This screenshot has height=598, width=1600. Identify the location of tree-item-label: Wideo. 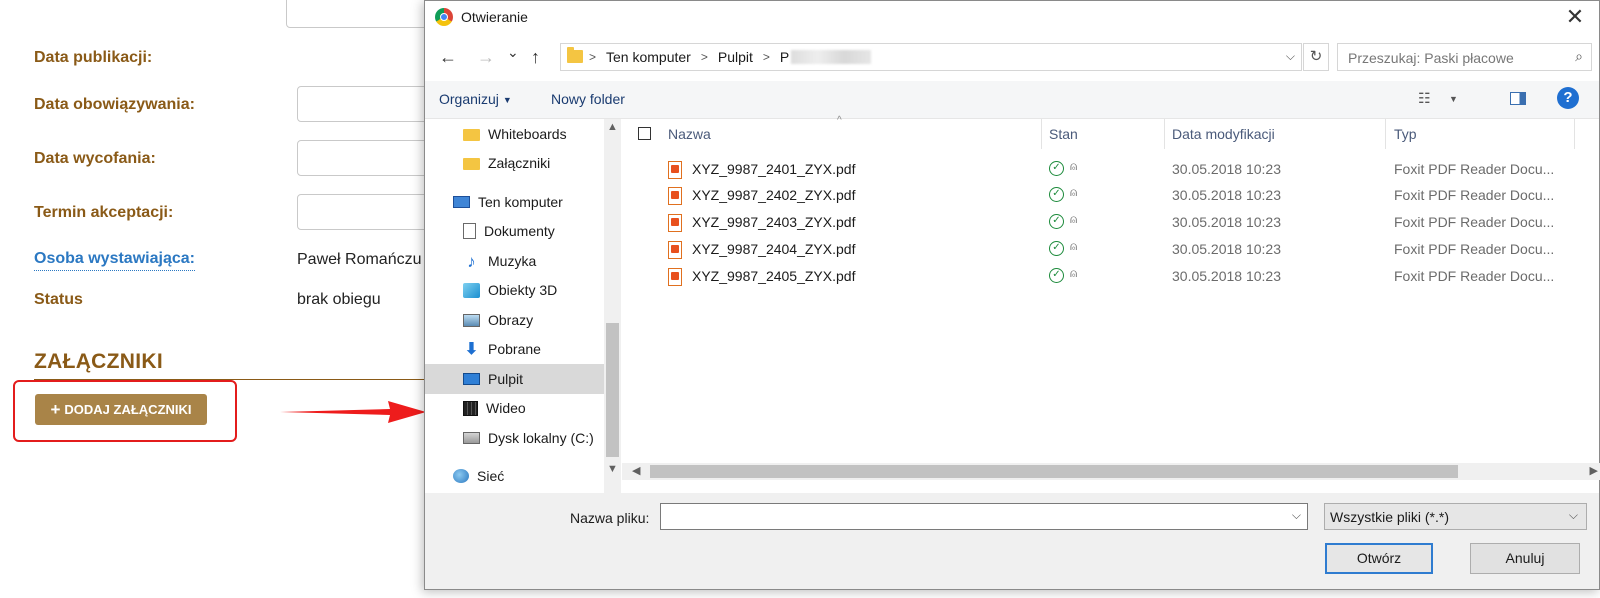
(506, 408).